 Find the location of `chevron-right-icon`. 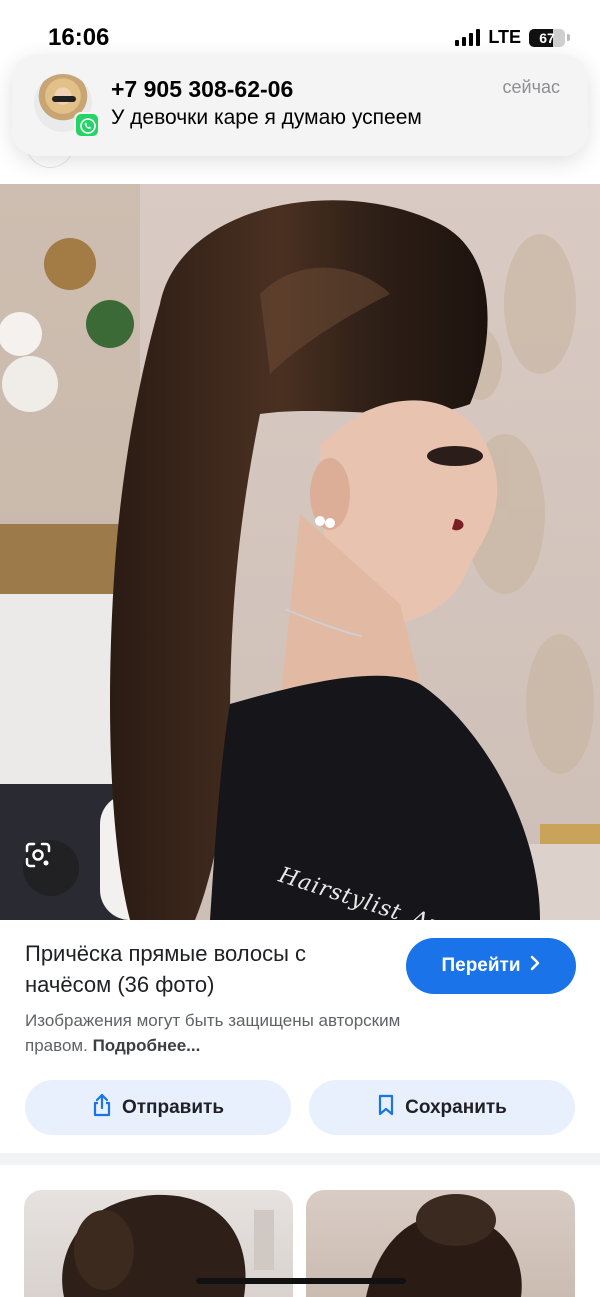

chevron-right-icon is located at coordinates (535, 966).